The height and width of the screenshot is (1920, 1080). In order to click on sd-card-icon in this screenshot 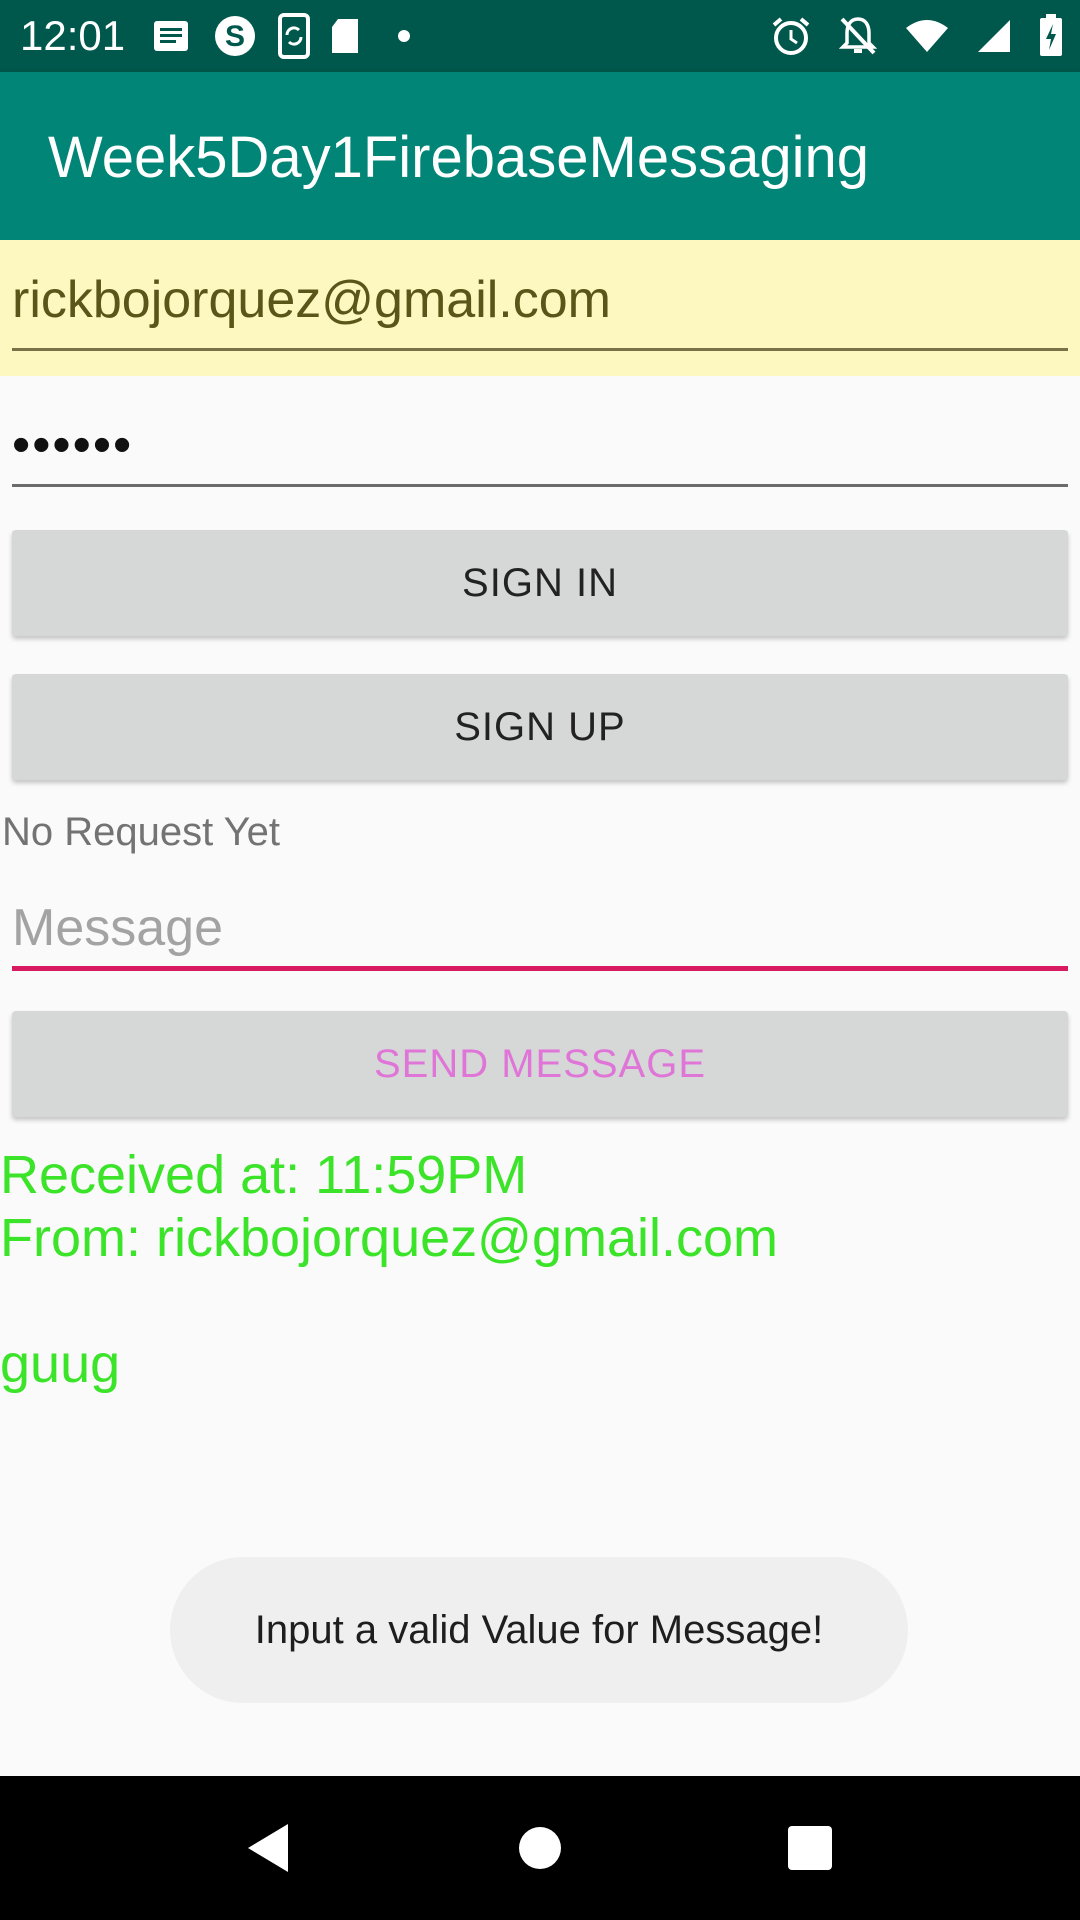, I will do `click(345, 36)`.